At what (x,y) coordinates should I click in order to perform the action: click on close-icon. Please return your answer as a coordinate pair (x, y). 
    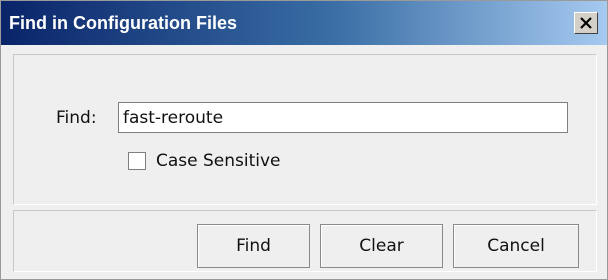
    Looking at the image, I should click on (586, 23).